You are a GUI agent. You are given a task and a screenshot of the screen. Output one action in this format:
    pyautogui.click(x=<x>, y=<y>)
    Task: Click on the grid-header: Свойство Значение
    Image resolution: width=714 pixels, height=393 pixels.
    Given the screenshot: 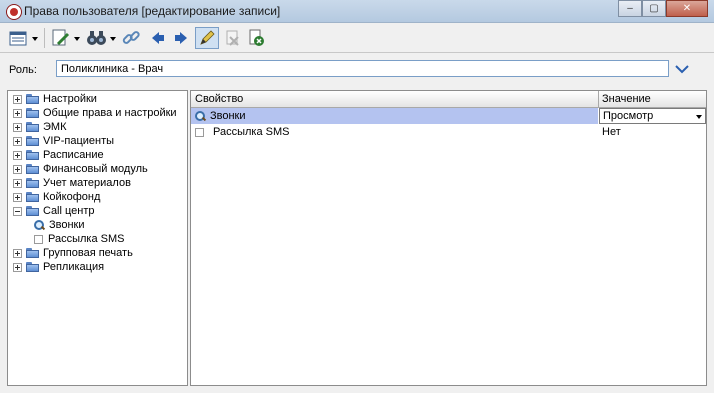 What is the action you would take?
    pyautogui.click(x=448, y=99)
    